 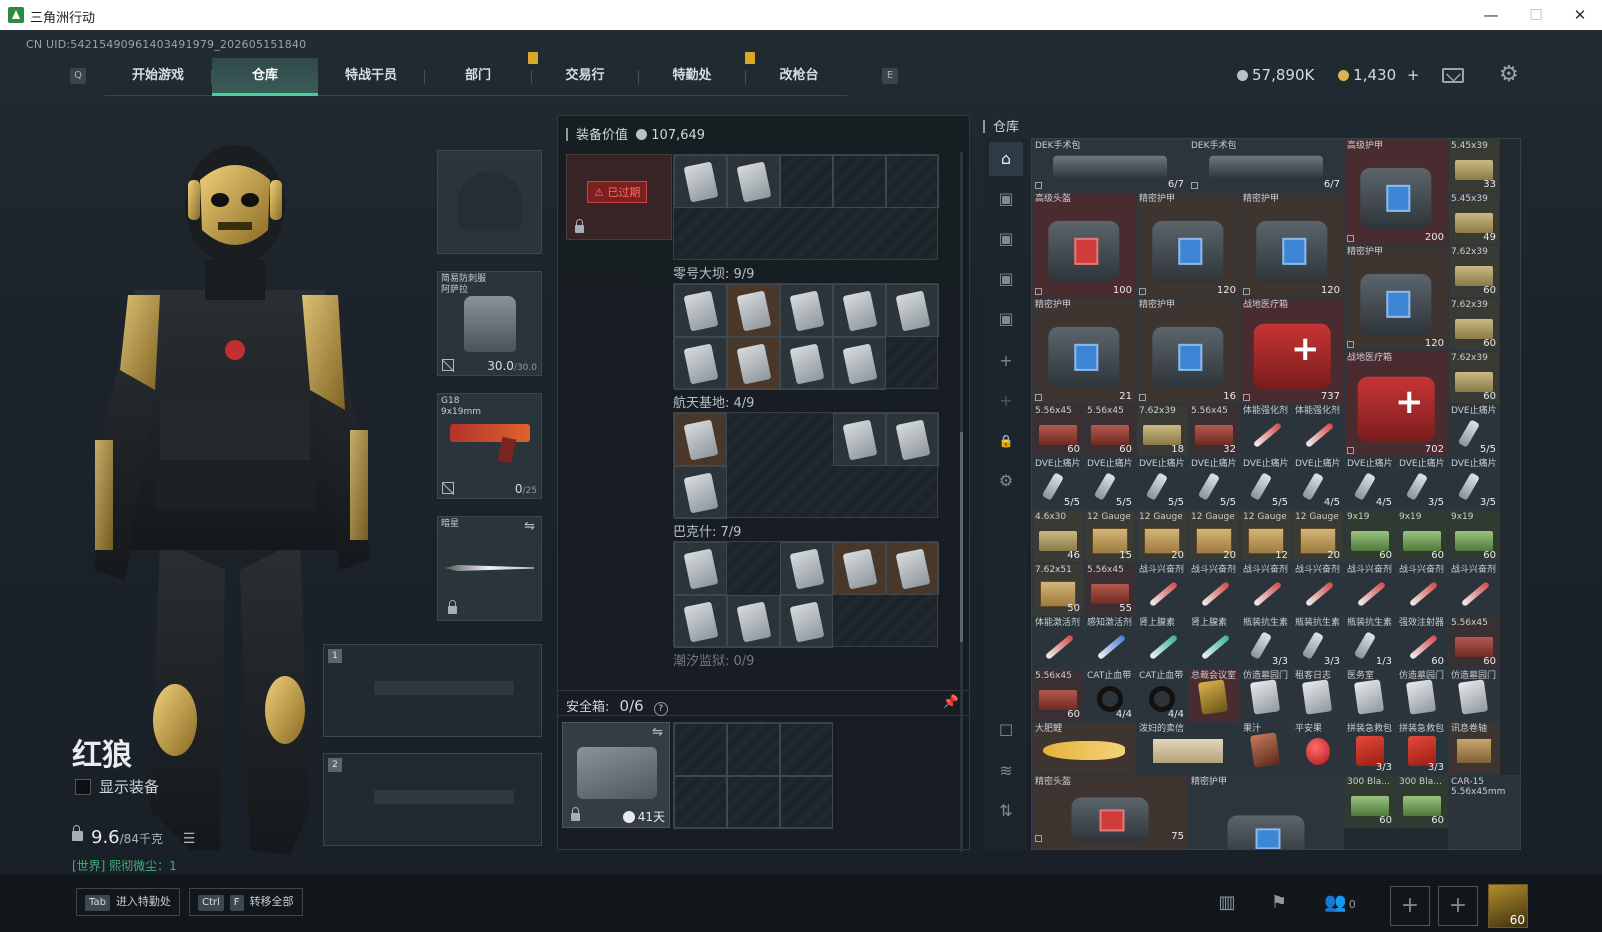 What do you see at coordinates (1006, 239) in the screenshot?
I see `stash-page-2: ▣` at bounding box center [1006, 239].